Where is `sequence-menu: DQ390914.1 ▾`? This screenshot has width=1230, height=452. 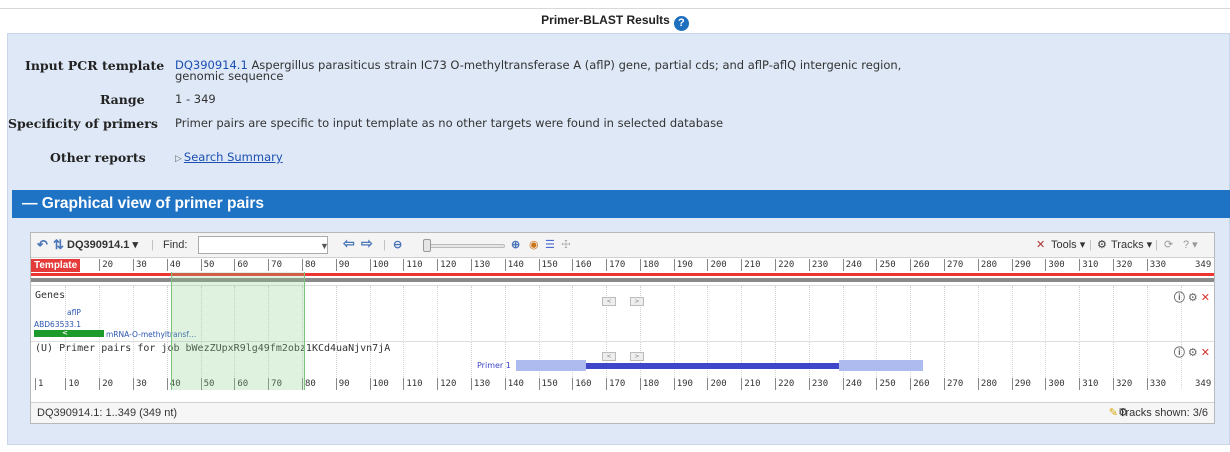 sequence-menu: DQ390914.1 ▾ is located at coordinates (102, 245).